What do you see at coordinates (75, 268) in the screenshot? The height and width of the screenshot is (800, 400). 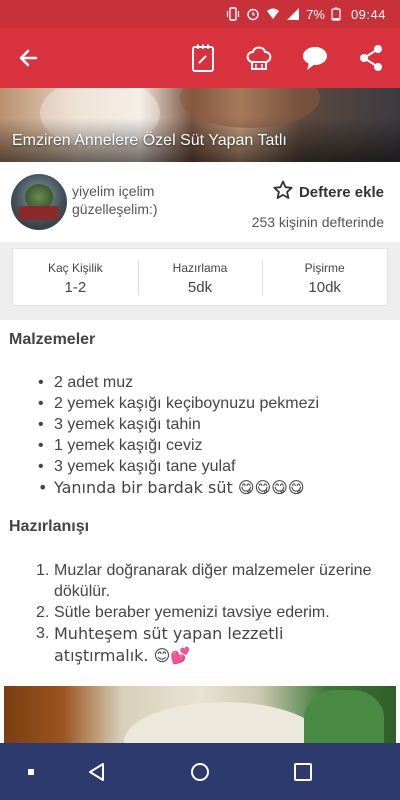 I see `servings-label: Kaç Kişilik` at bounding box center [75, 268].